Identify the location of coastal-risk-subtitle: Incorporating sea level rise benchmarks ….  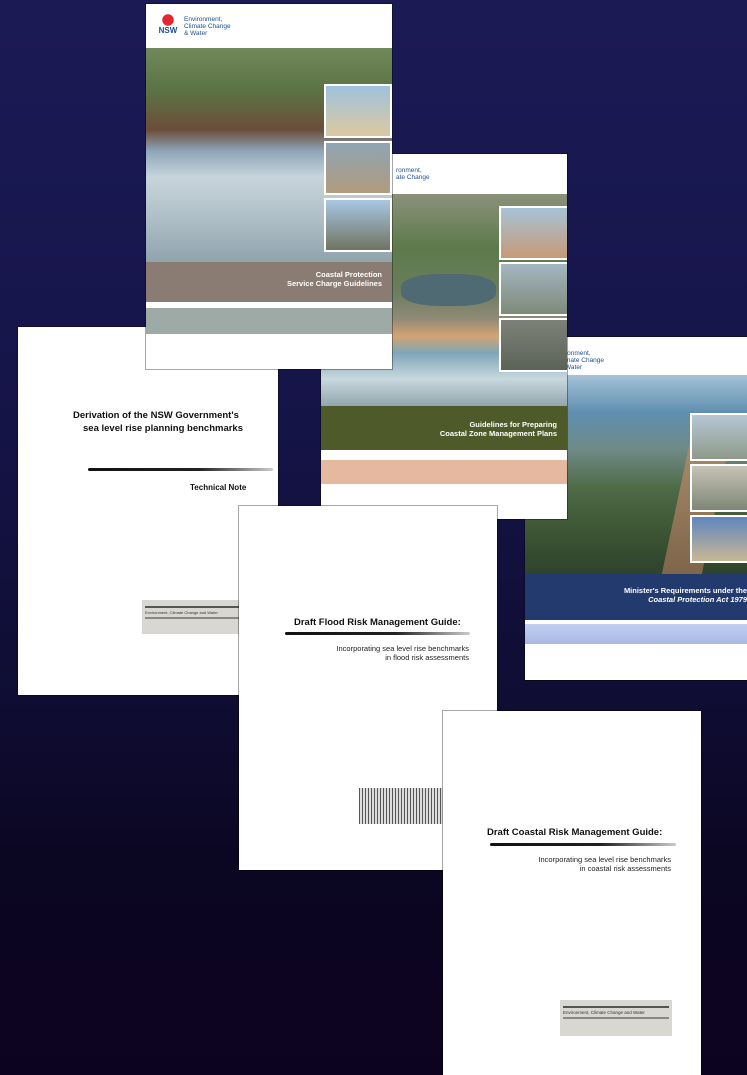
(604, 864).